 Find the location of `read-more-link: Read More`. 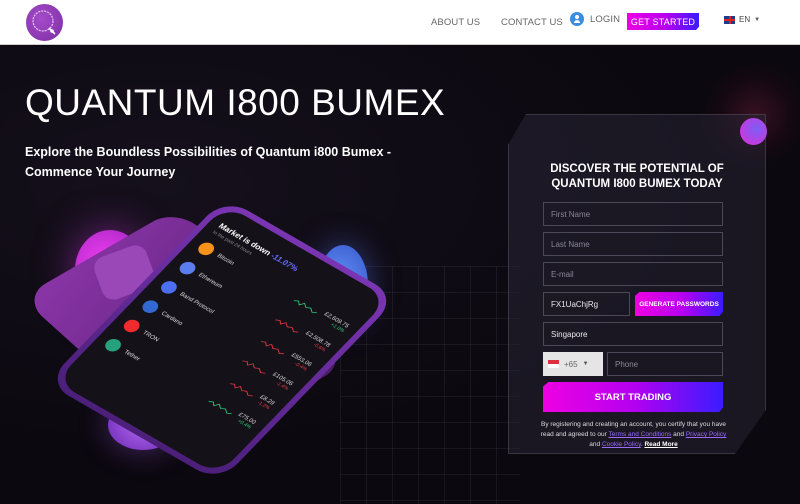

read-more-link: Read More is located at coordinates (660, 444).